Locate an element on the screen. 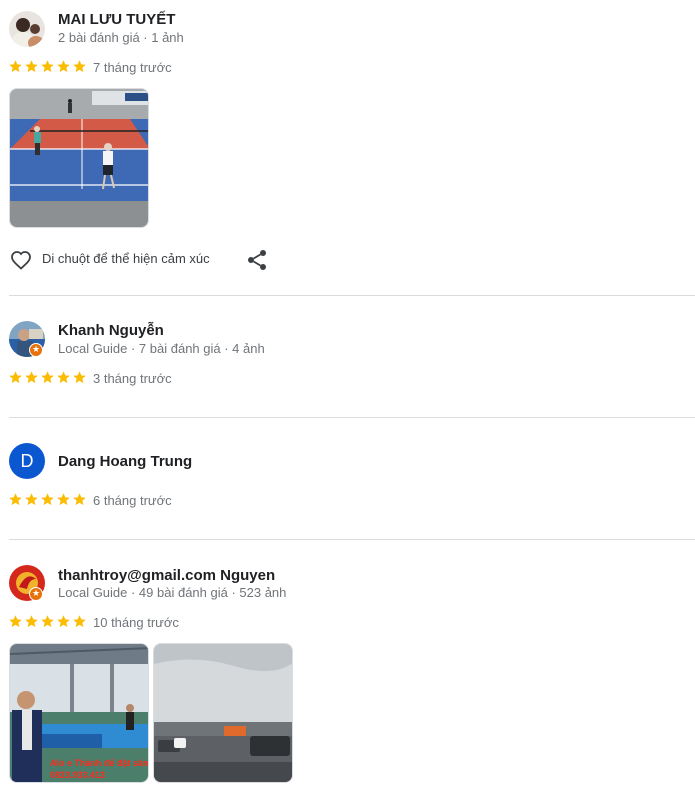  review-actions: Di chuột để thể hiện cảm xúc is located at coordinates (159, 260).